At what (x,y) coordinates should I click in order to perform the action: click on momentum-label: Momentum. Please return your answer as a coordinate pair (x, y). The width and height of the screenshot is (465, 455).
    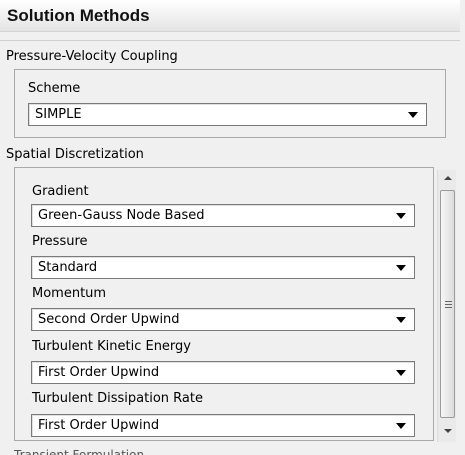
    Looking at the image, I should click on (69, 293).